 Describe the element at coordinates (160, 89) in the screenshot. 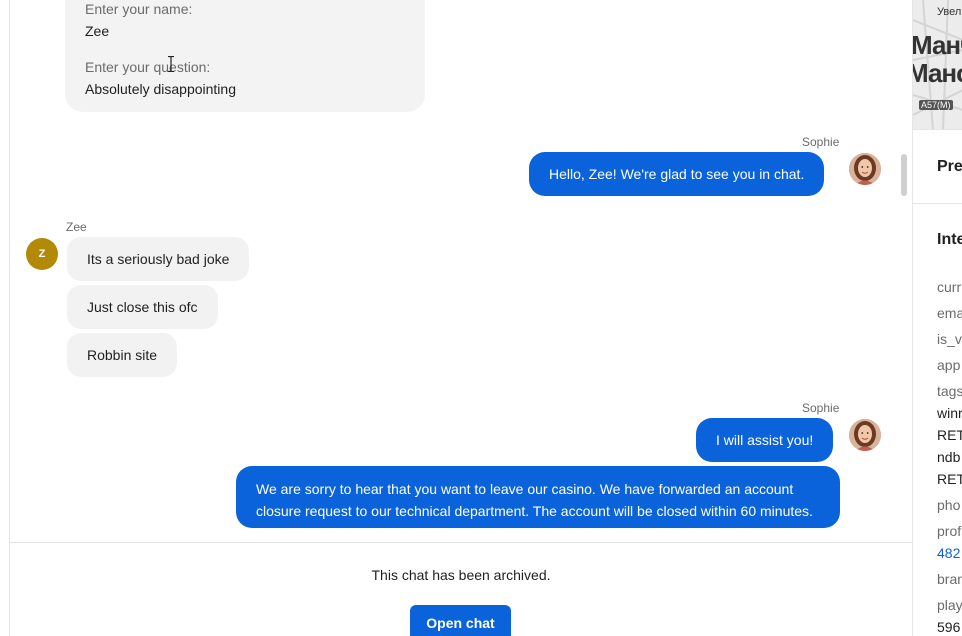

I see `question-value: Absolutely disappointing` at that location.